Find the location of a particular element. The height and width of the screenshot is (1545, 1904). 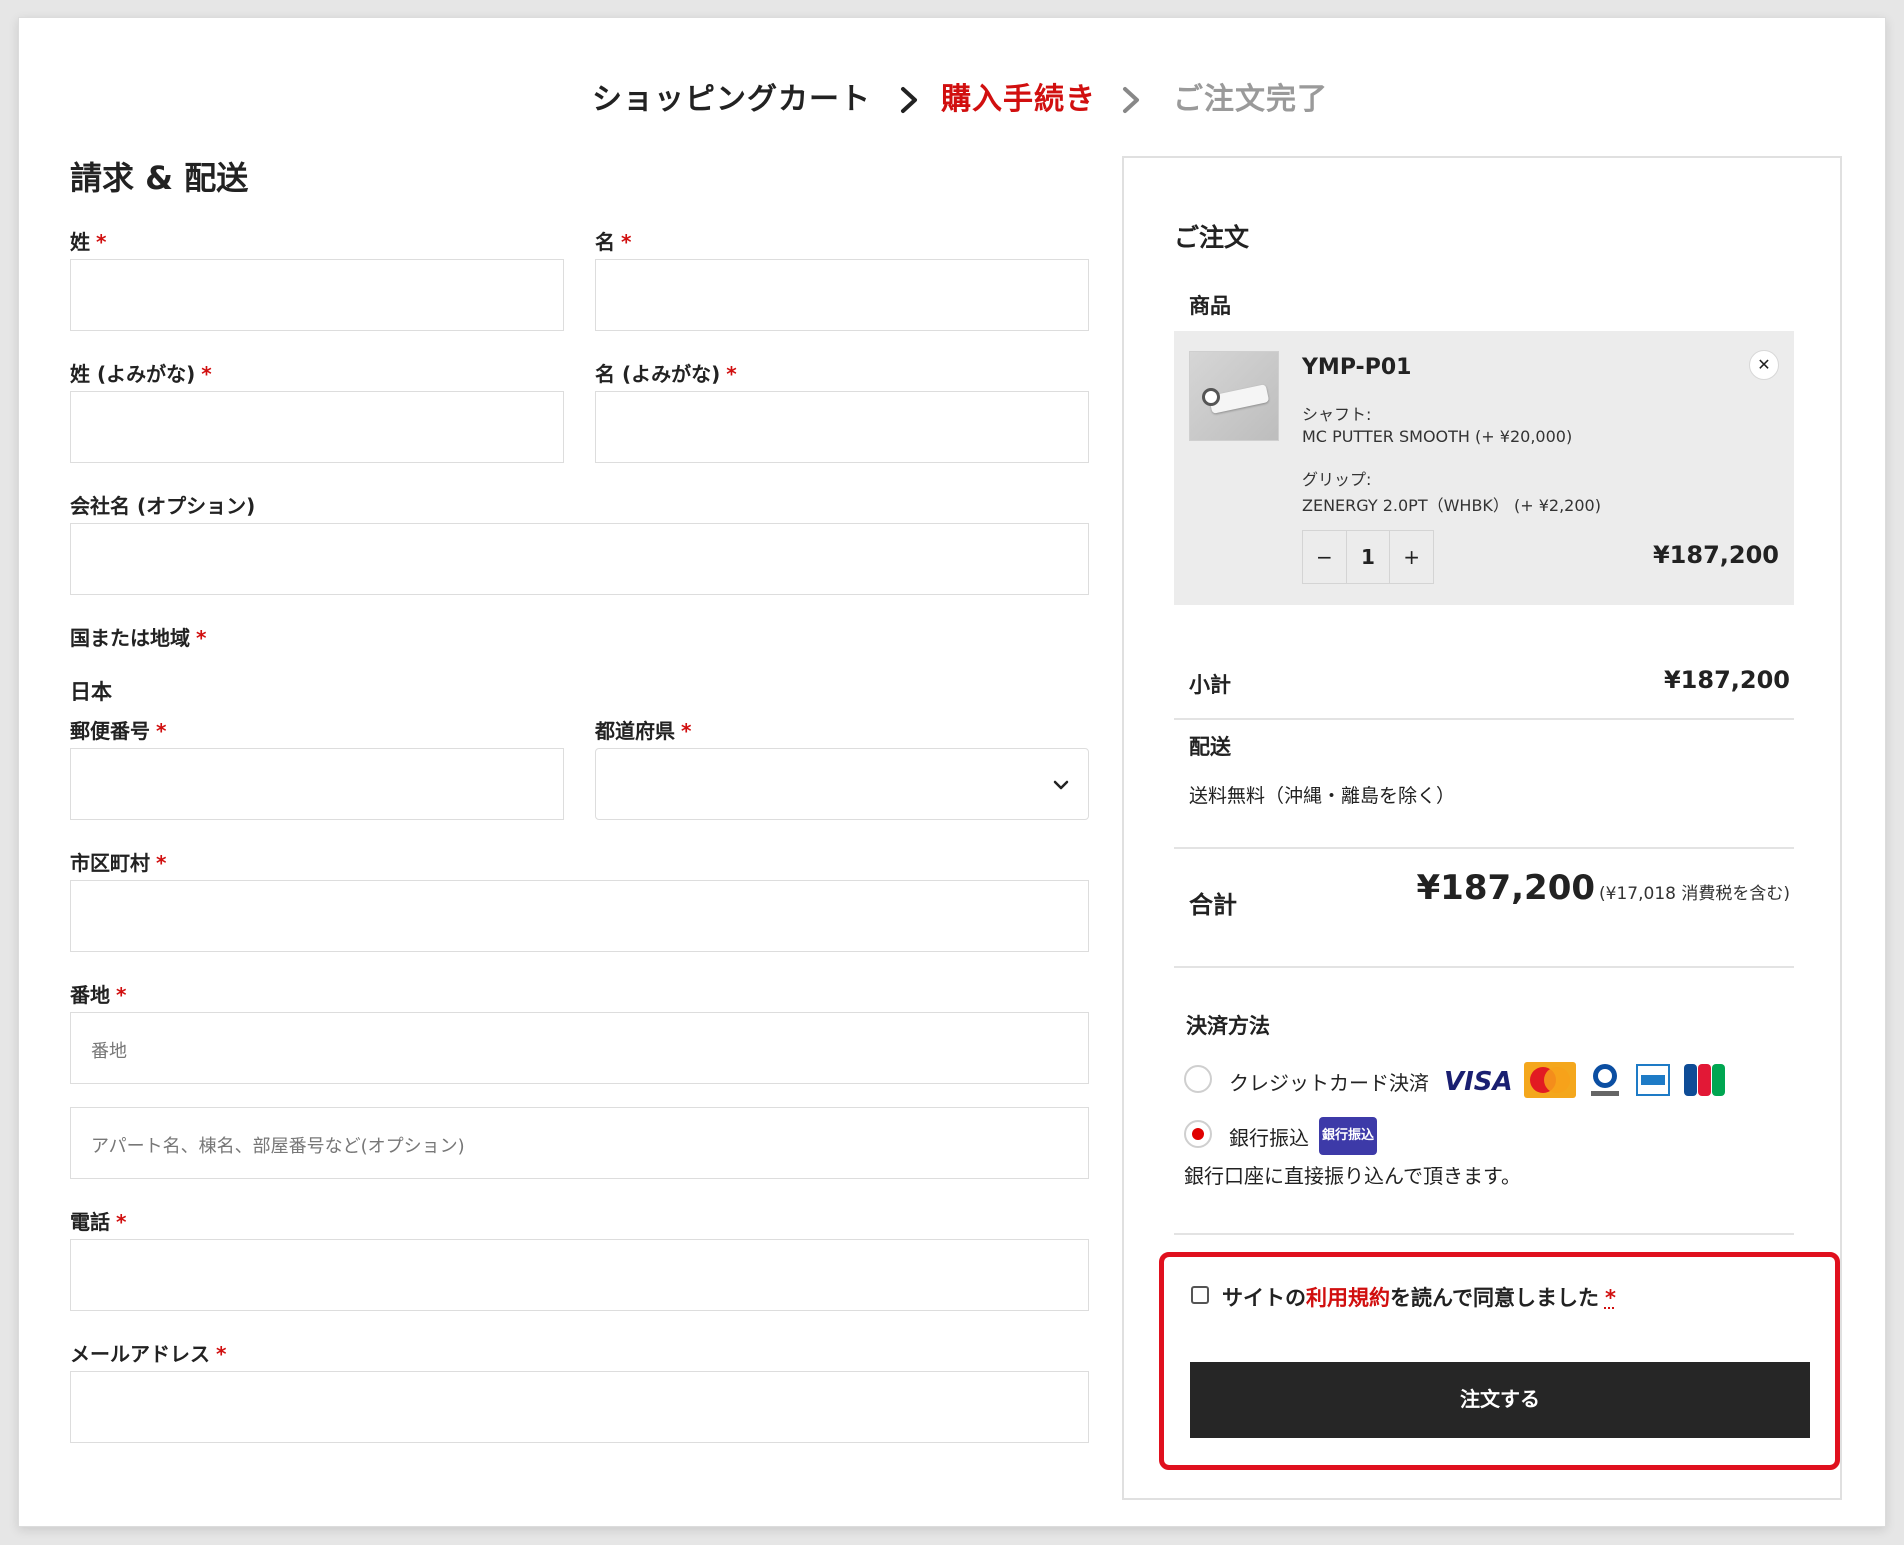

shaft-label: シャフト: is located at coordinates (1337, 414).